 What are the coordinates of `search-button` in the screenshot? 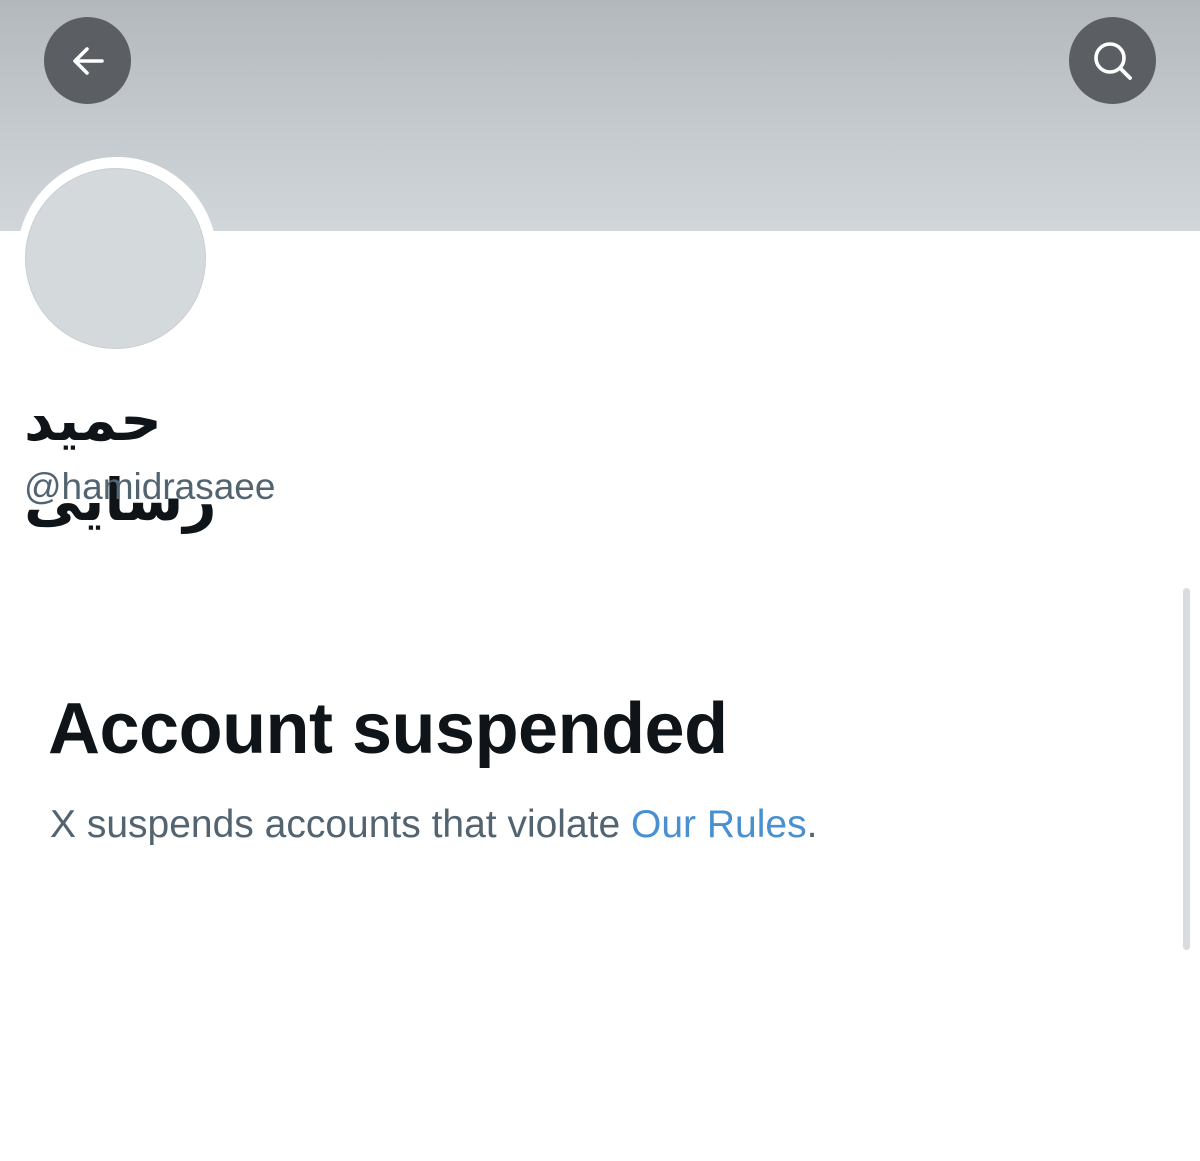 It's located at (1112, 60).